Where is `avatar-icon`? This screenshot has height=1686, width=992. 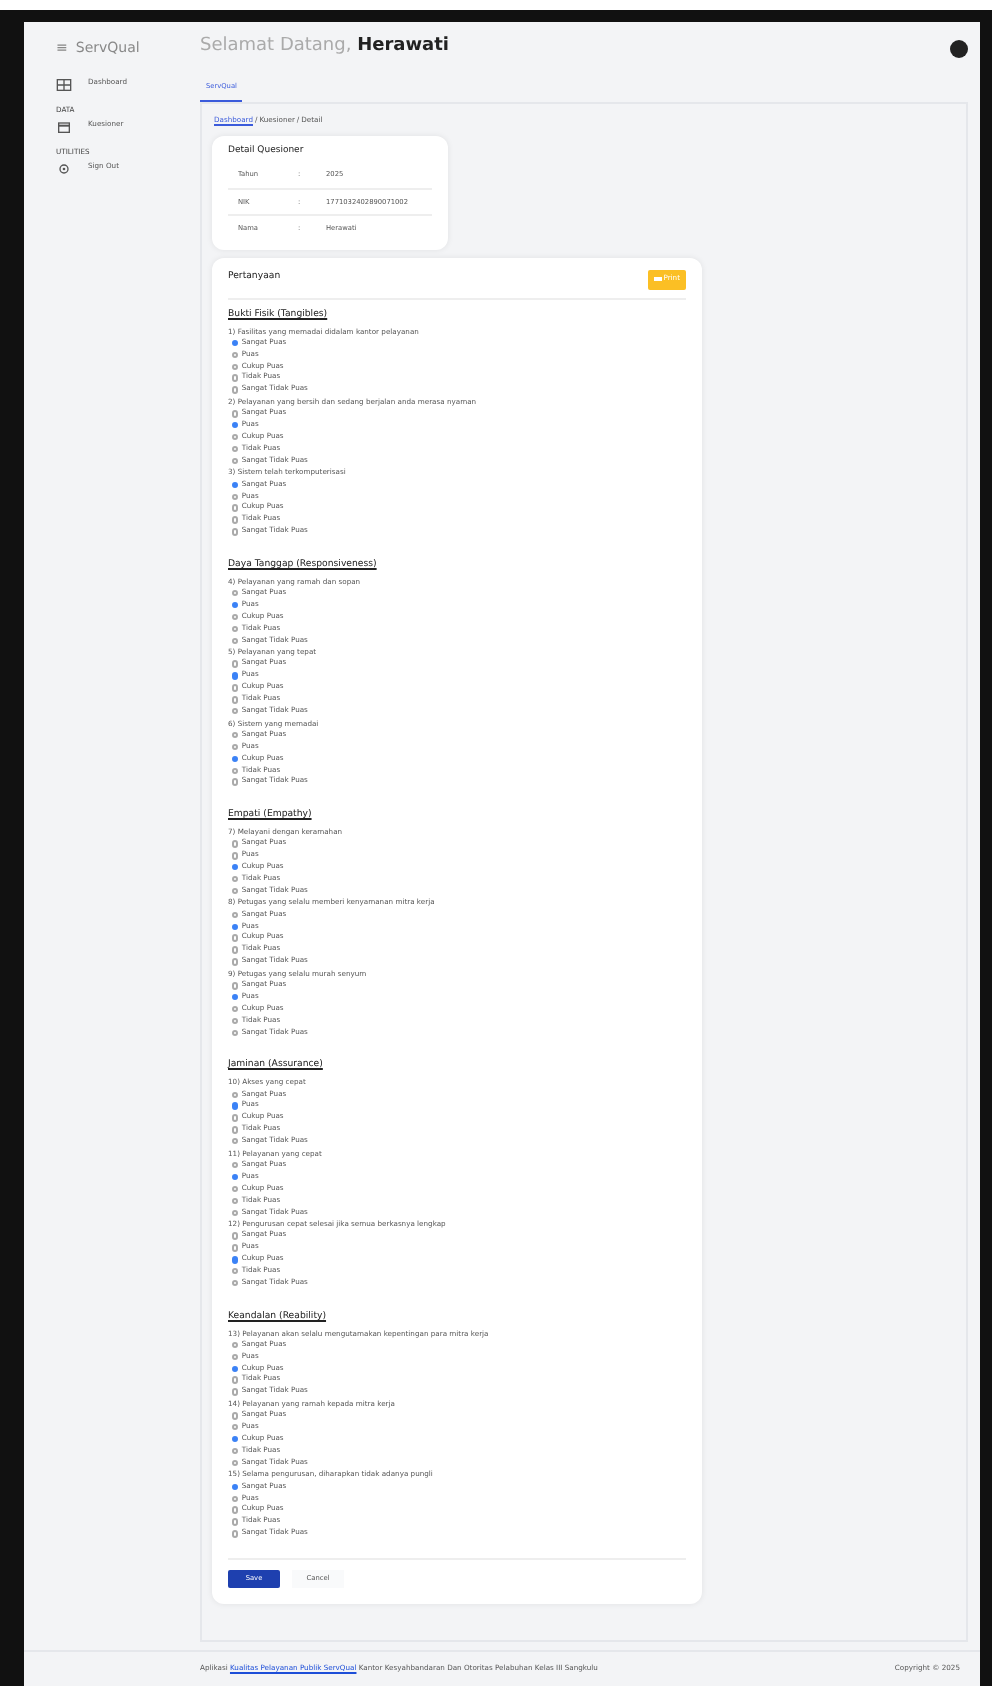
avatar-icon is located at coordinates (959, 48).